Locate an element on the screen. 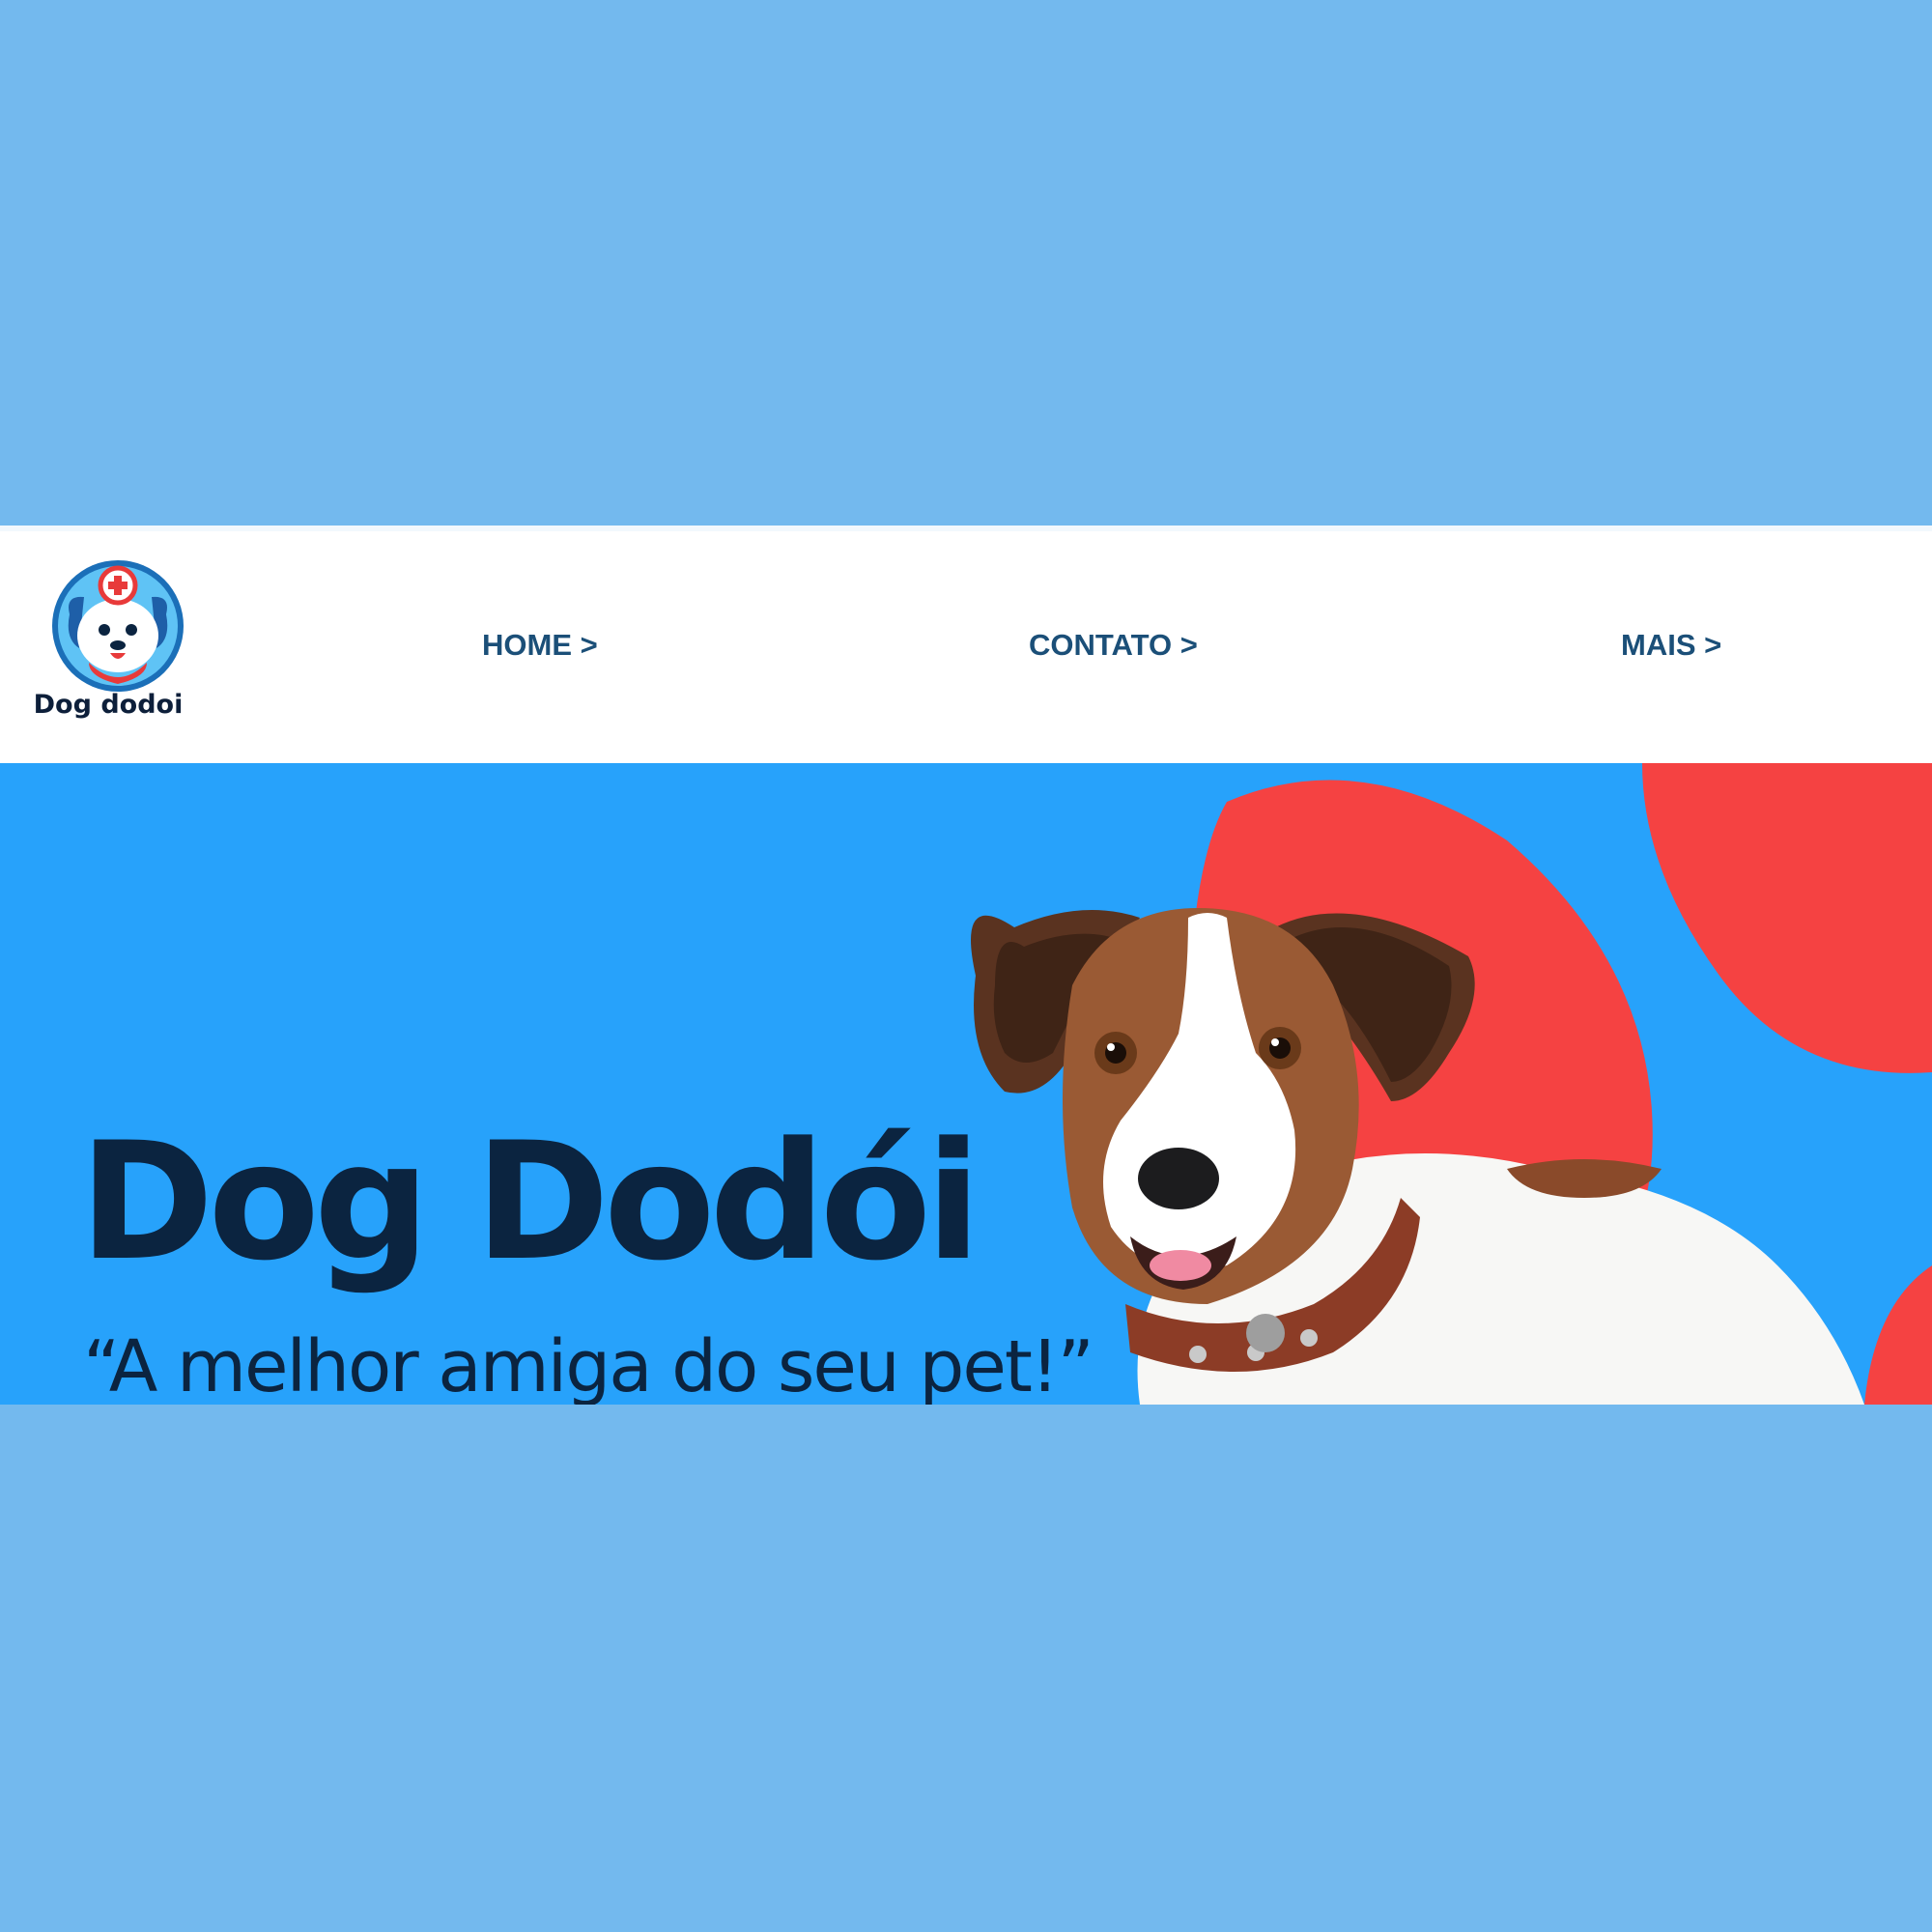  nav-mais-link: MAIS > is located at coordinates (1671, 645).